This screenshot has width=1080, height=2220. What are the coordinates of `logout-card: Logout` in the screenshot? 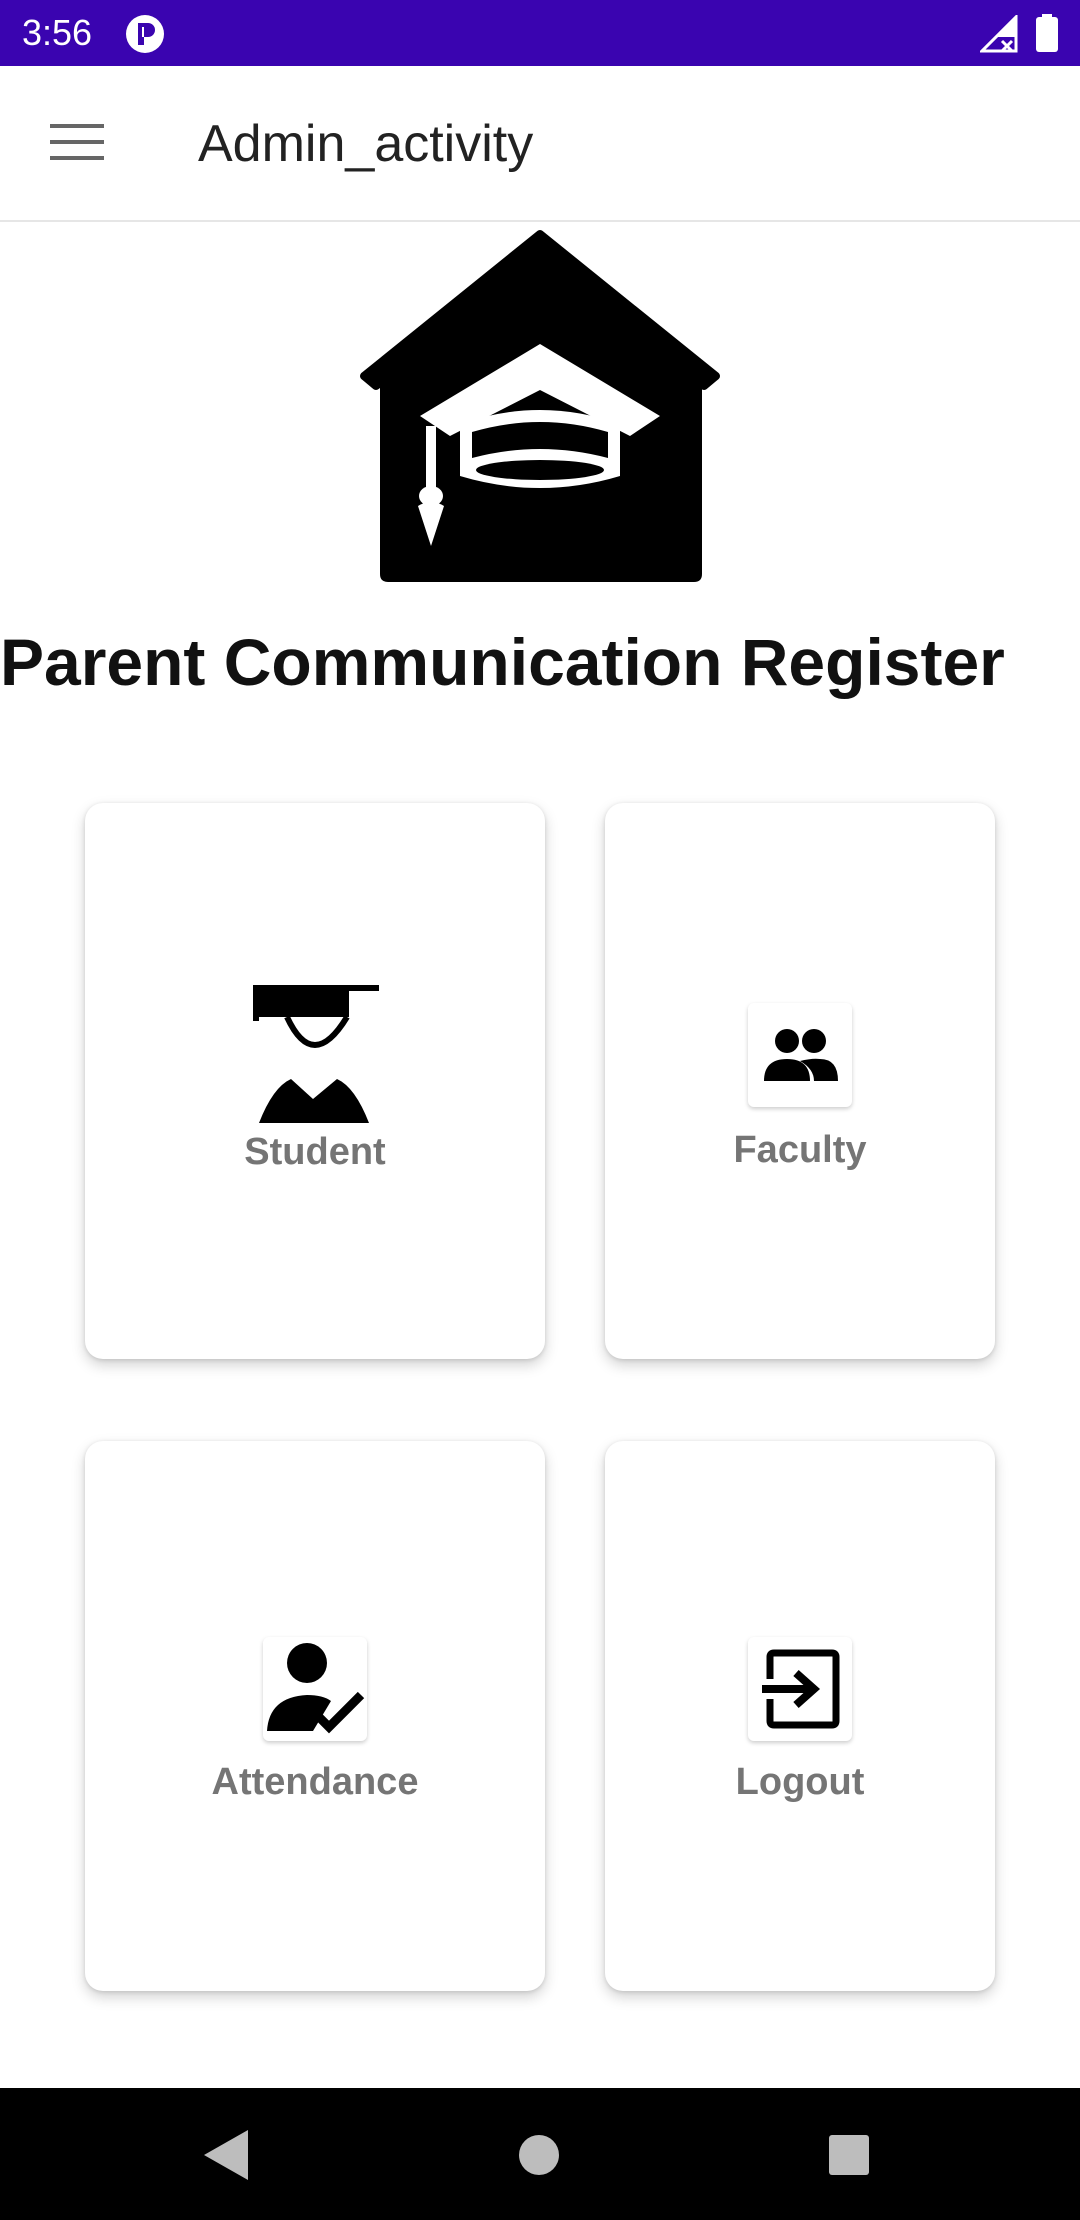 It's located at (800, 1716).